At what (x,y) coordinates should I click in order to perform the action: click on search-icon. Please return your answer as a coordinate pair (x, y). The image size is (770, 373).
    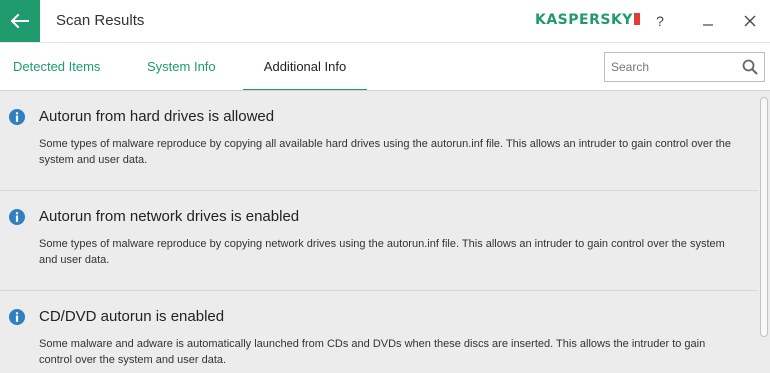
    Looking at the image, I should click on (750, 67).